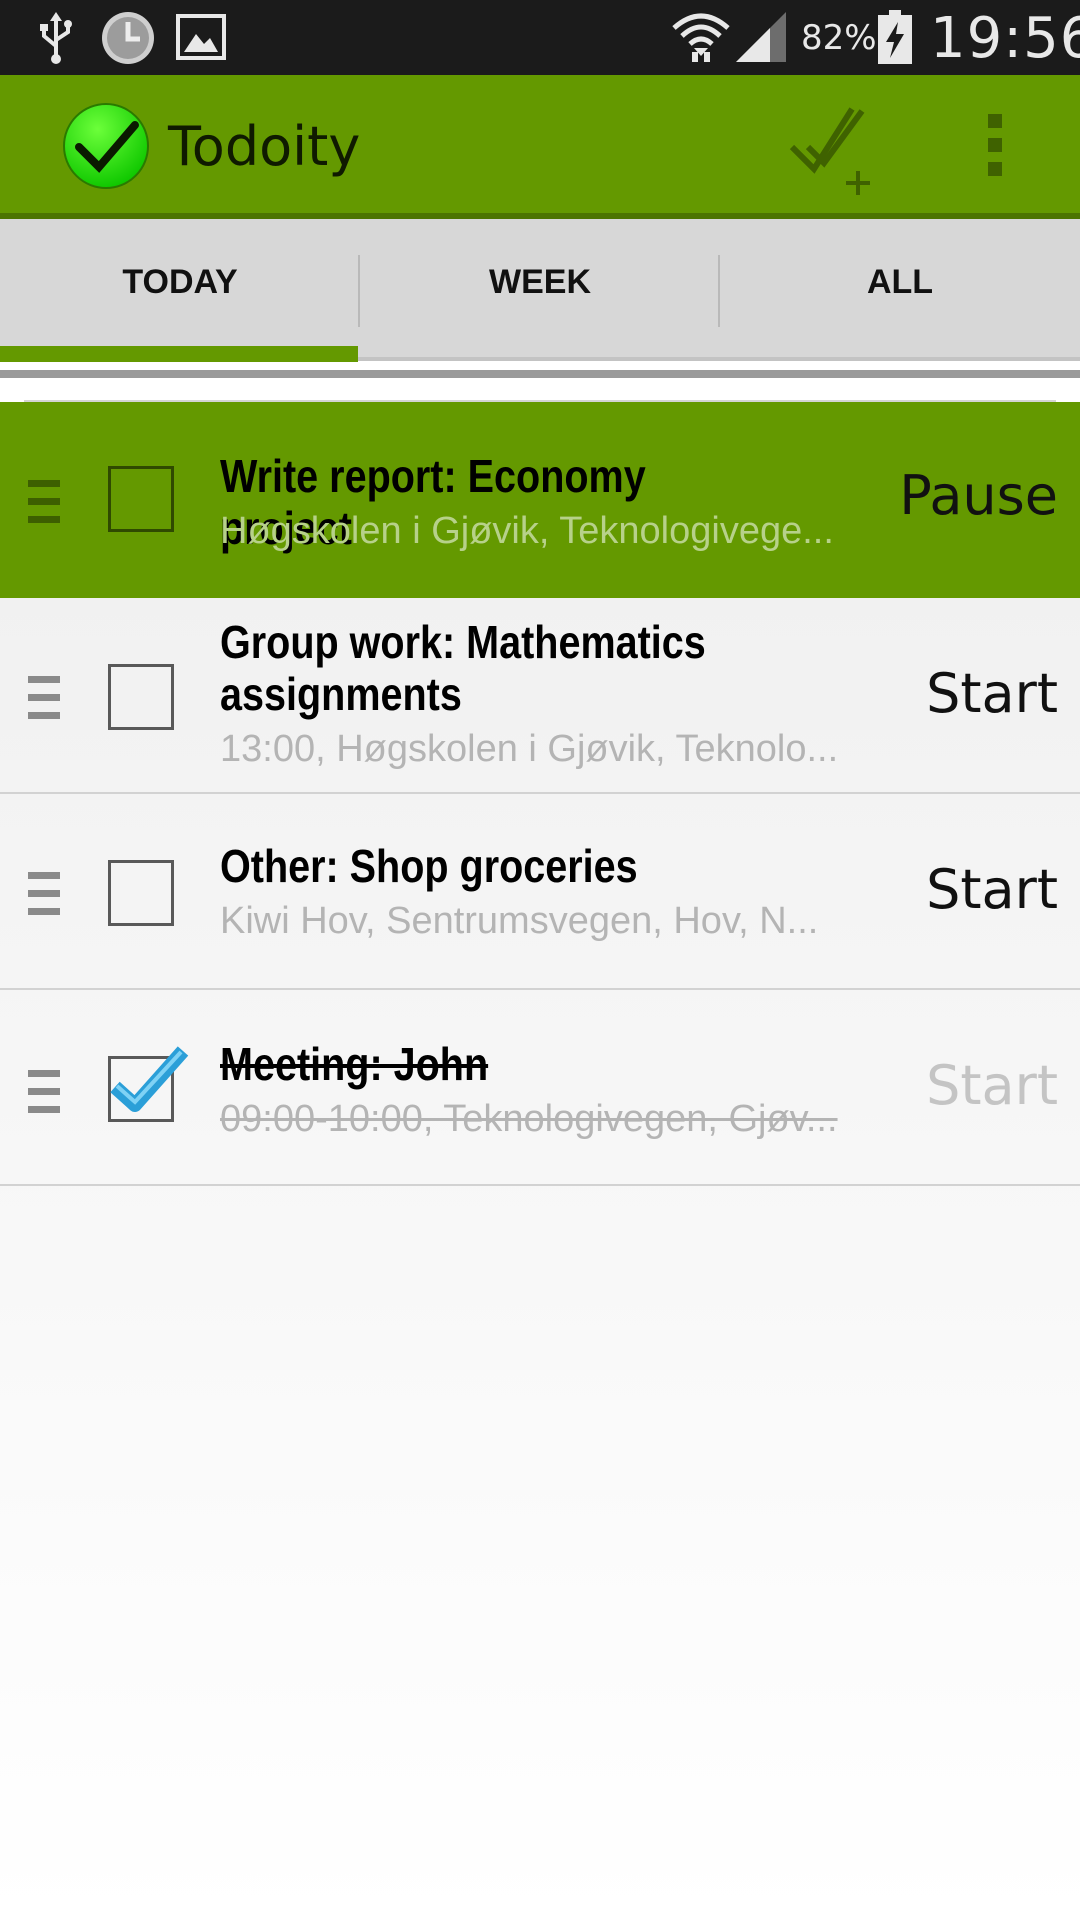 This screenshot has width=1080, height=1920. What do you see at coordinates (701, 37) in the screenshot?
I see `wifi-icon` at bounding box center [701, 37].